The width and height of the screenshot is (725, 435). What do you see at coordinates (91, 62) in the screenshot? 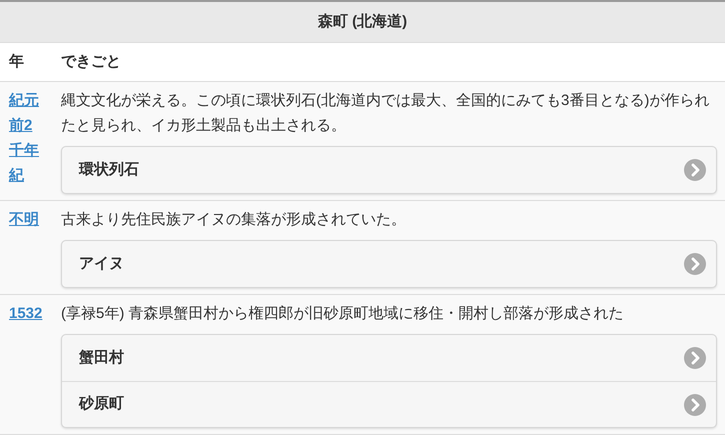
I see `column-header: できごと` at bounding box center [91, 62].